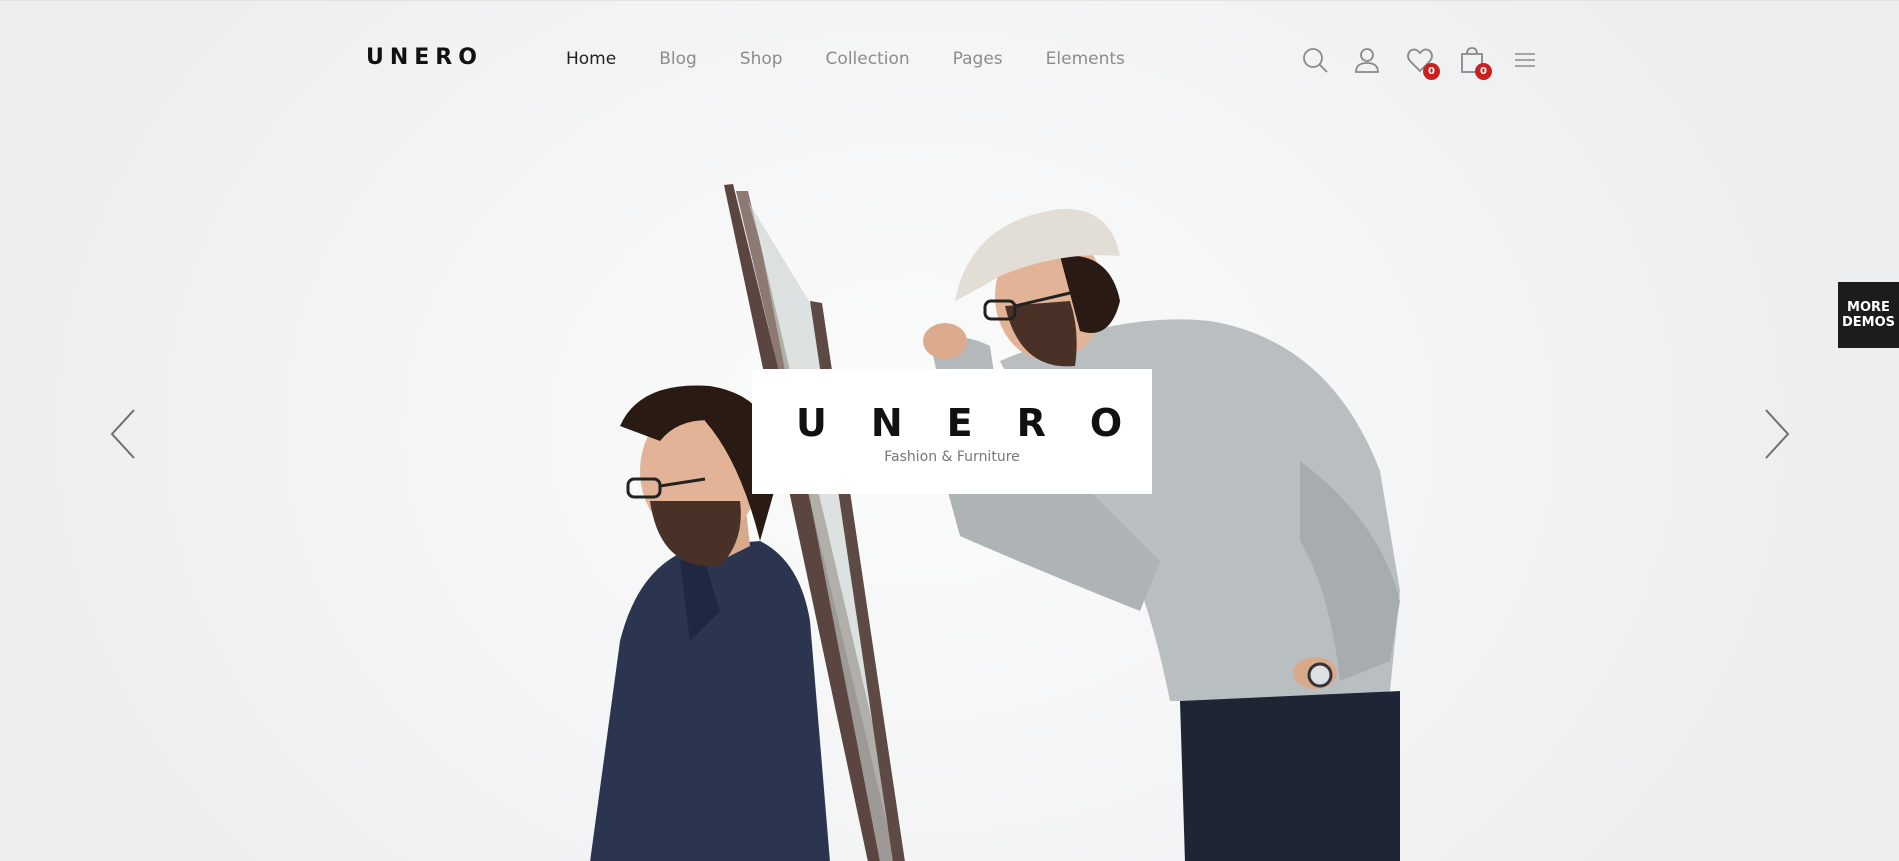 The height and width of the screenshot is (861, 1899). Describe the element at coordinates (1474, 62) in the screenshot. I see `shopping-bag-icon: 0` at that location.